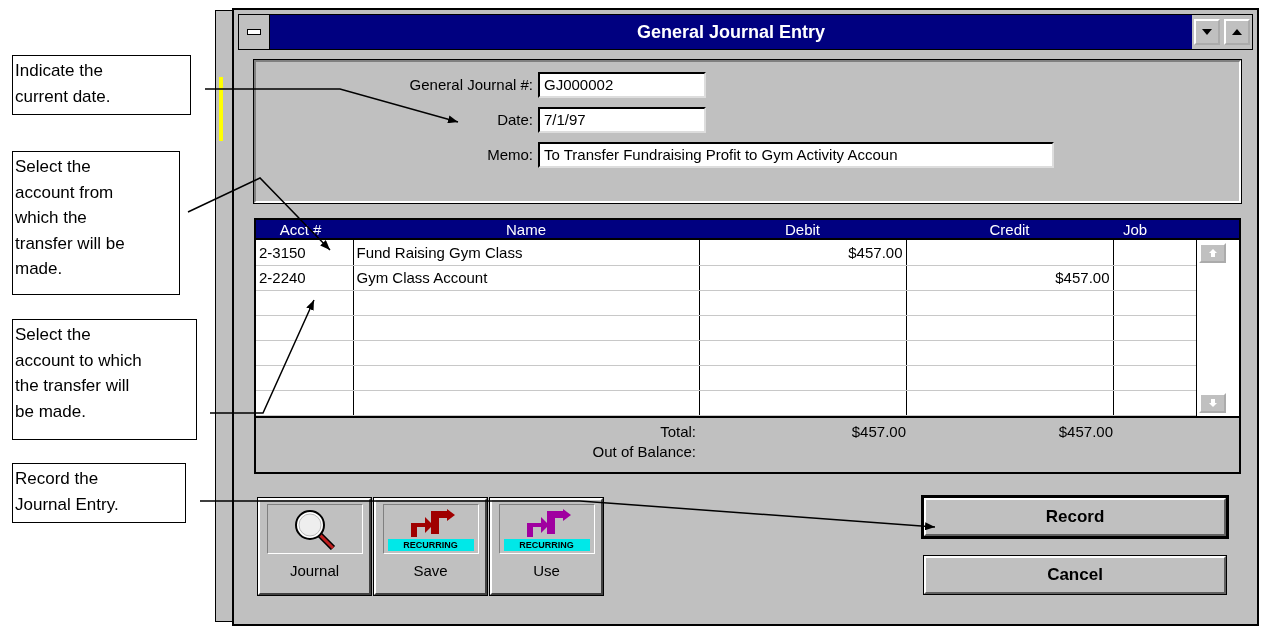  Describe the element at coordinates (1075, 516) in the screenshot. I see `action-button: Record` at that location.